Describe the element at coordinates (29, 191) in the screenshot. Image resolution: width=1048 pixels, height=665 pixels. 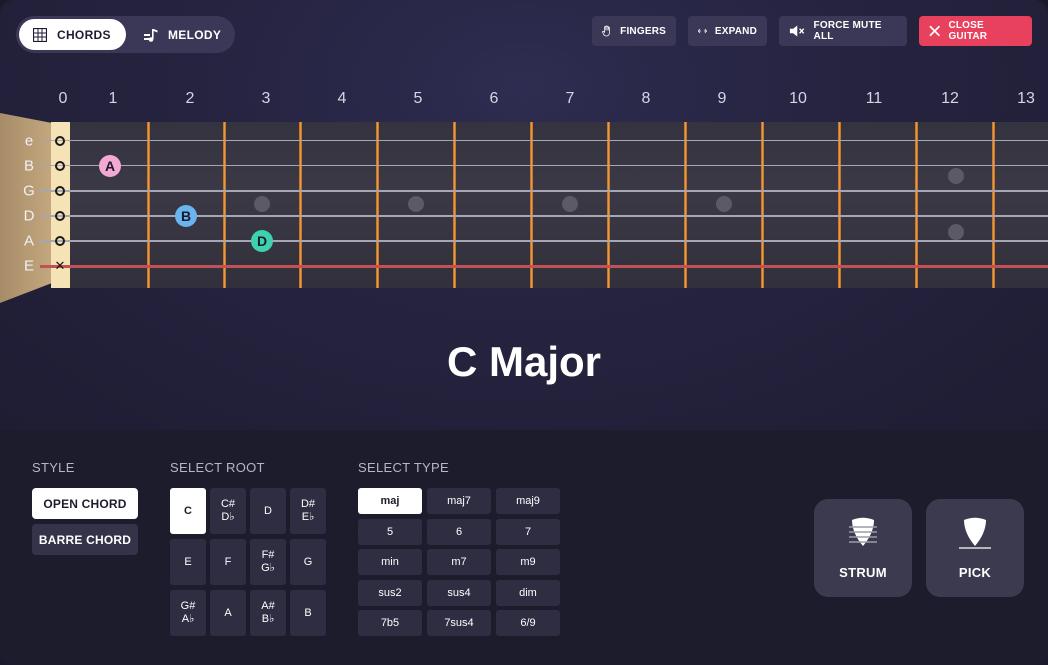
I see `string-label: G` at that location.